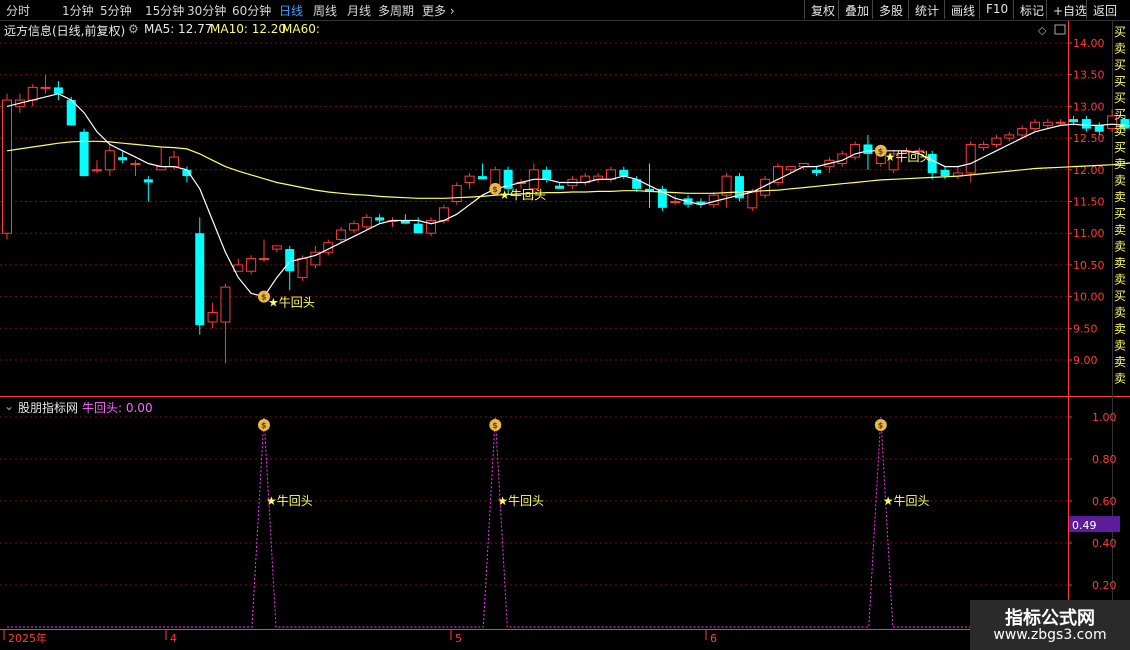 The width and height of the screenshot is (1130, 650). Describe the element at coordinates (1104, 543) in the screenshot. I see `sub-y-tick-label: 0.40` at that location.